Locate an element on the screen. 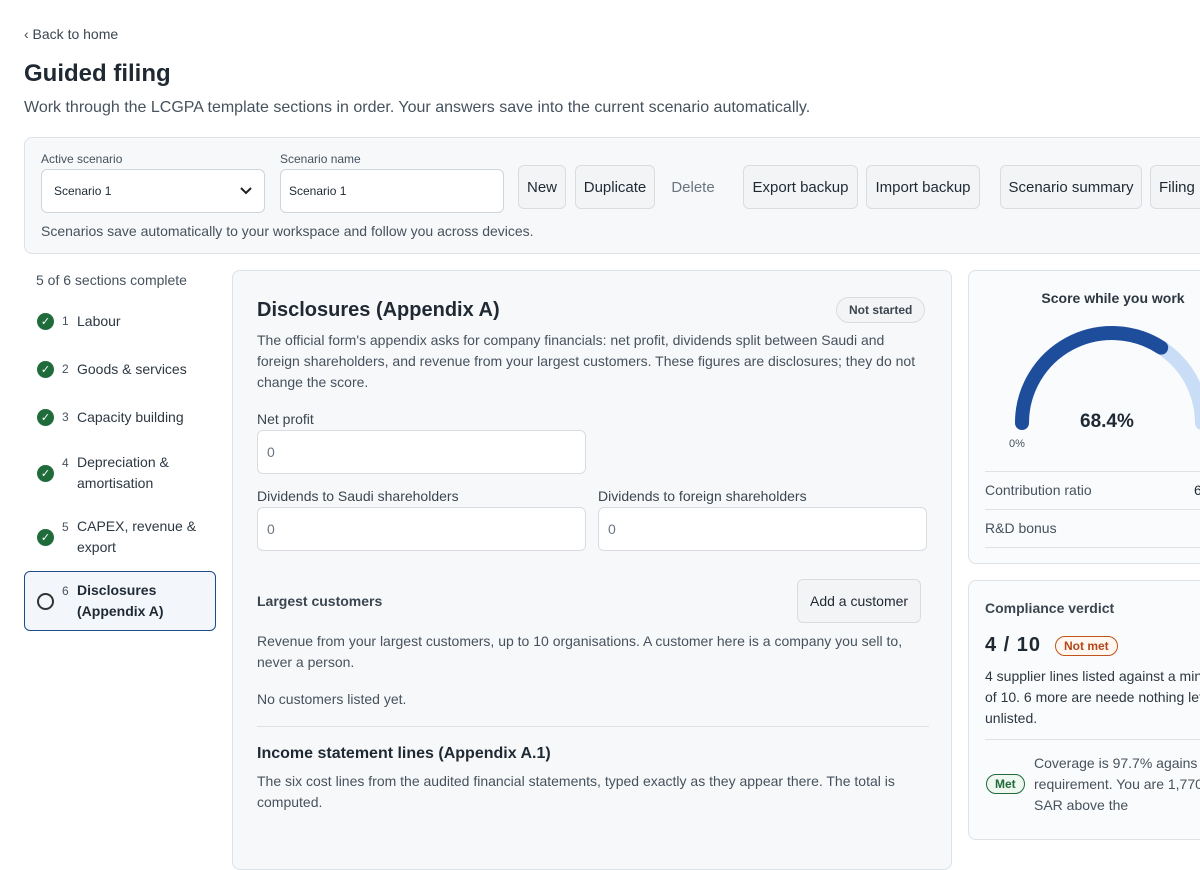 This screenshot has height=870, width=1200. sidebar-item-label: Disclosures (Appendix A) is located at coordinates (120, 600).